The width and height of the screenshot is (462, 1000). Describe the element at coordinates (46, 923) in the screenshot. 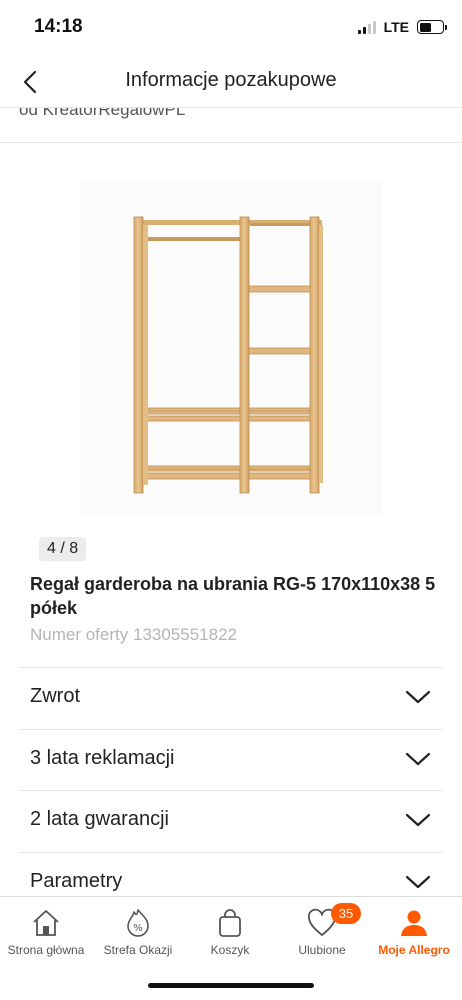

I see `home-icon` at that location.